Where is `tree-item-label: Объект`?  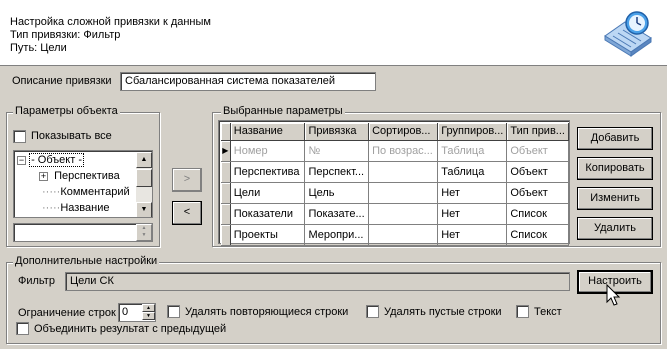 tree-item-label: Объект is located at coordinates (56, 160).